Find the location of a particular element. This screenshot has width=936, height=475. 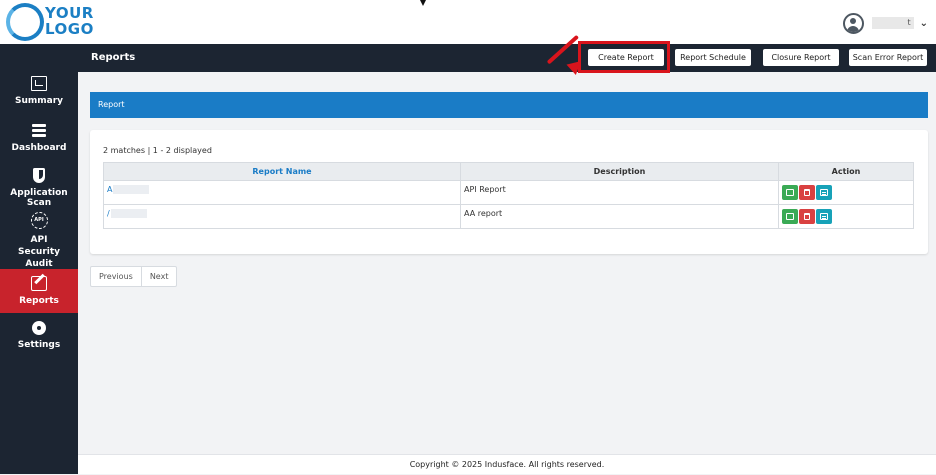

logo-line-2: LOGO is located at coordinates (69, 29).